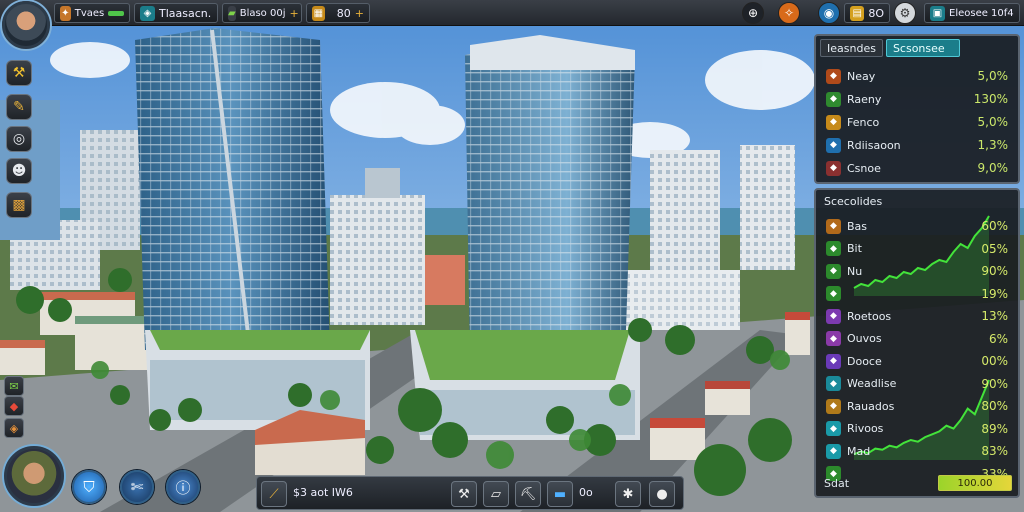  I want to click on chest-icon: ◆, so click(833, 406).